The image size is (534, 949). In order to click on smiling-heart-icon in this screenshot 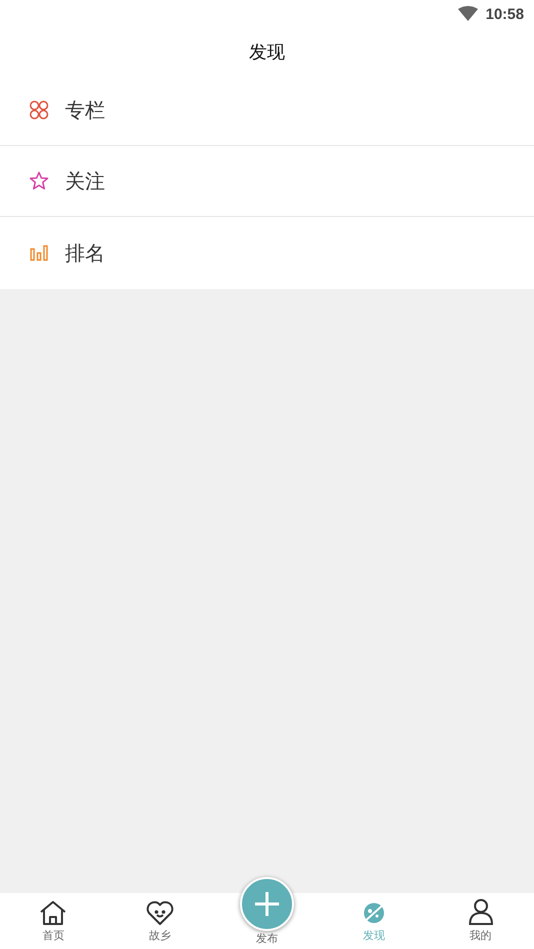, I will do `click(160, 913)`.